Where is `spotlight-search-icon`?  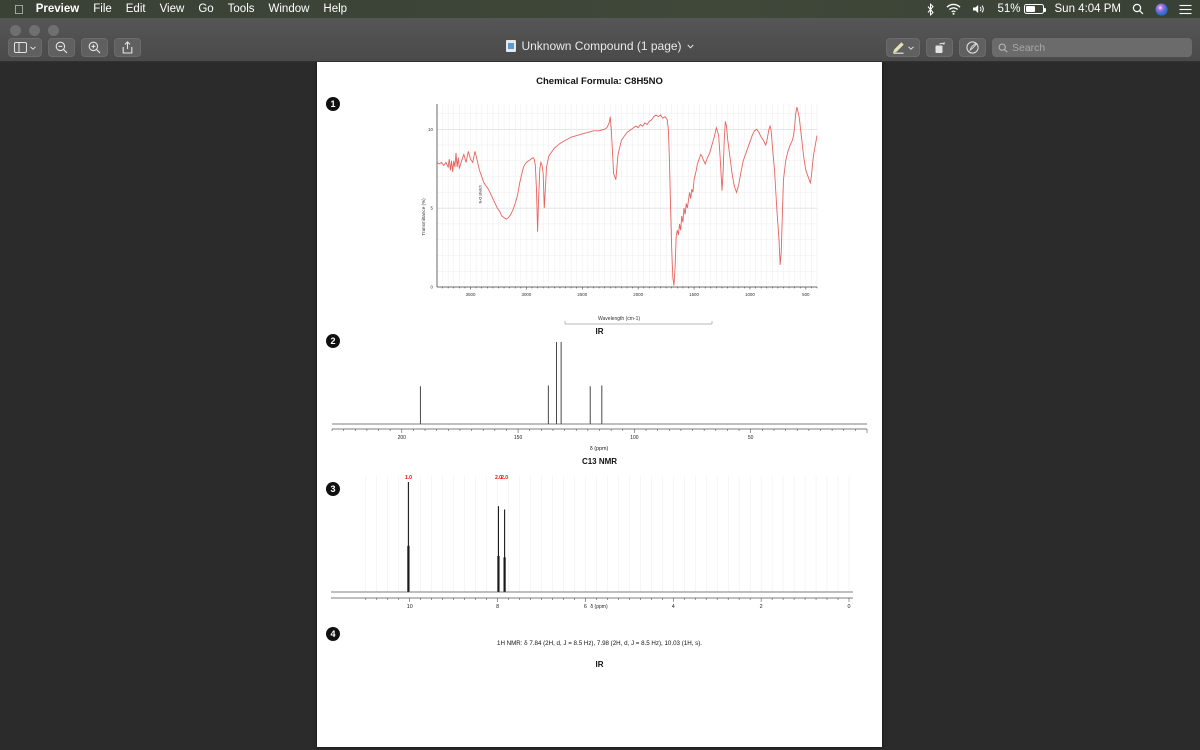
spotlight-search-icon is located at coordinates (1138, 9).